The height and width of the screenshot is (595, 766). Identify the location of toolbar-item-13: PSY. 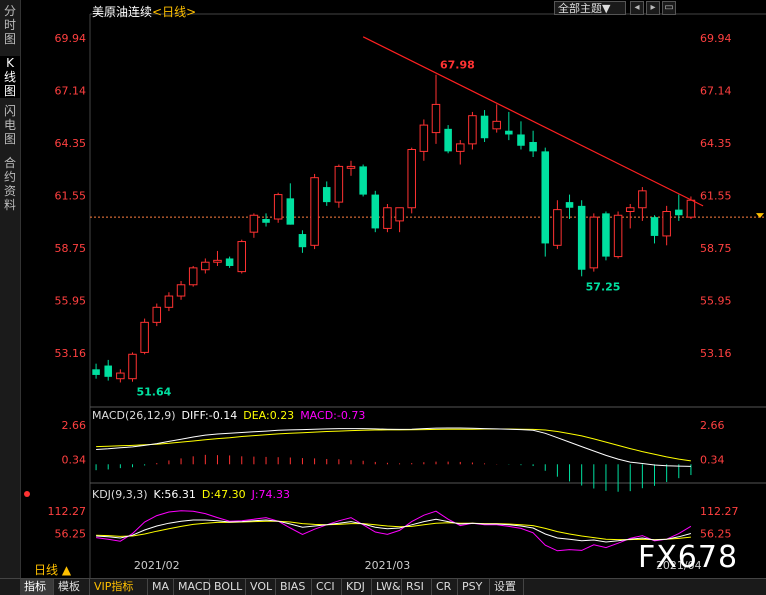
(474, 587).